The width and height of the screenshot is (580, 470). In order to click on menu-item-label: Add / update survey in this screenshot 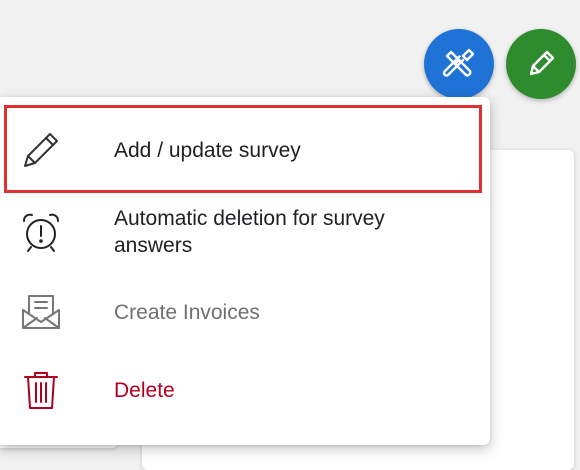, I will do `click(207, 150)`.